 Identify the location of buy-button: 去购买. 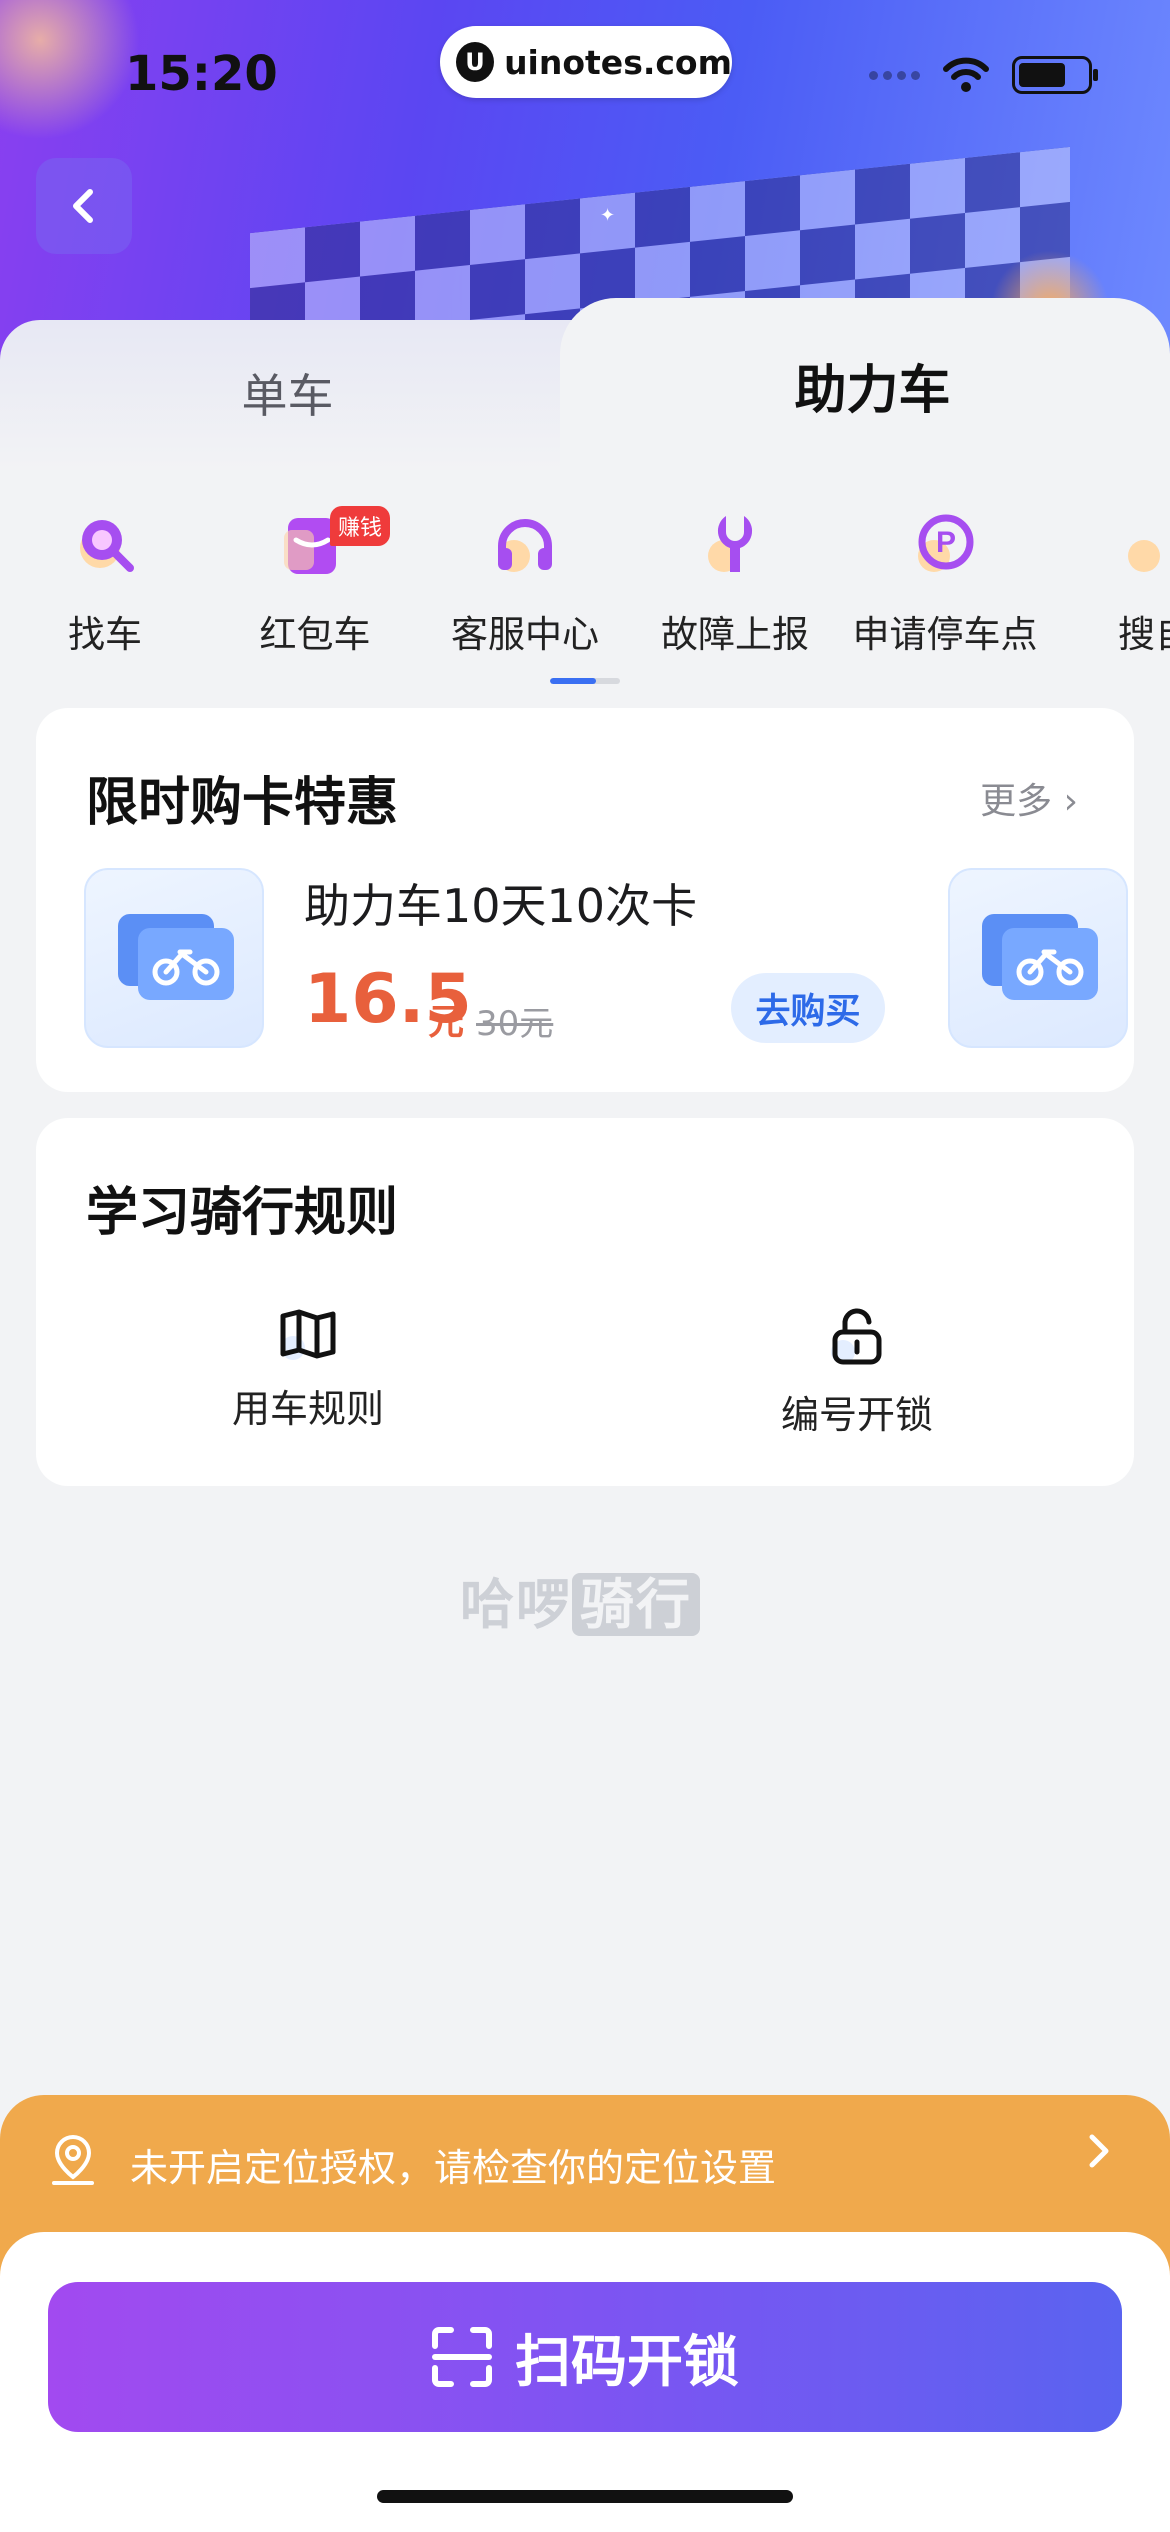
(808, 1008).